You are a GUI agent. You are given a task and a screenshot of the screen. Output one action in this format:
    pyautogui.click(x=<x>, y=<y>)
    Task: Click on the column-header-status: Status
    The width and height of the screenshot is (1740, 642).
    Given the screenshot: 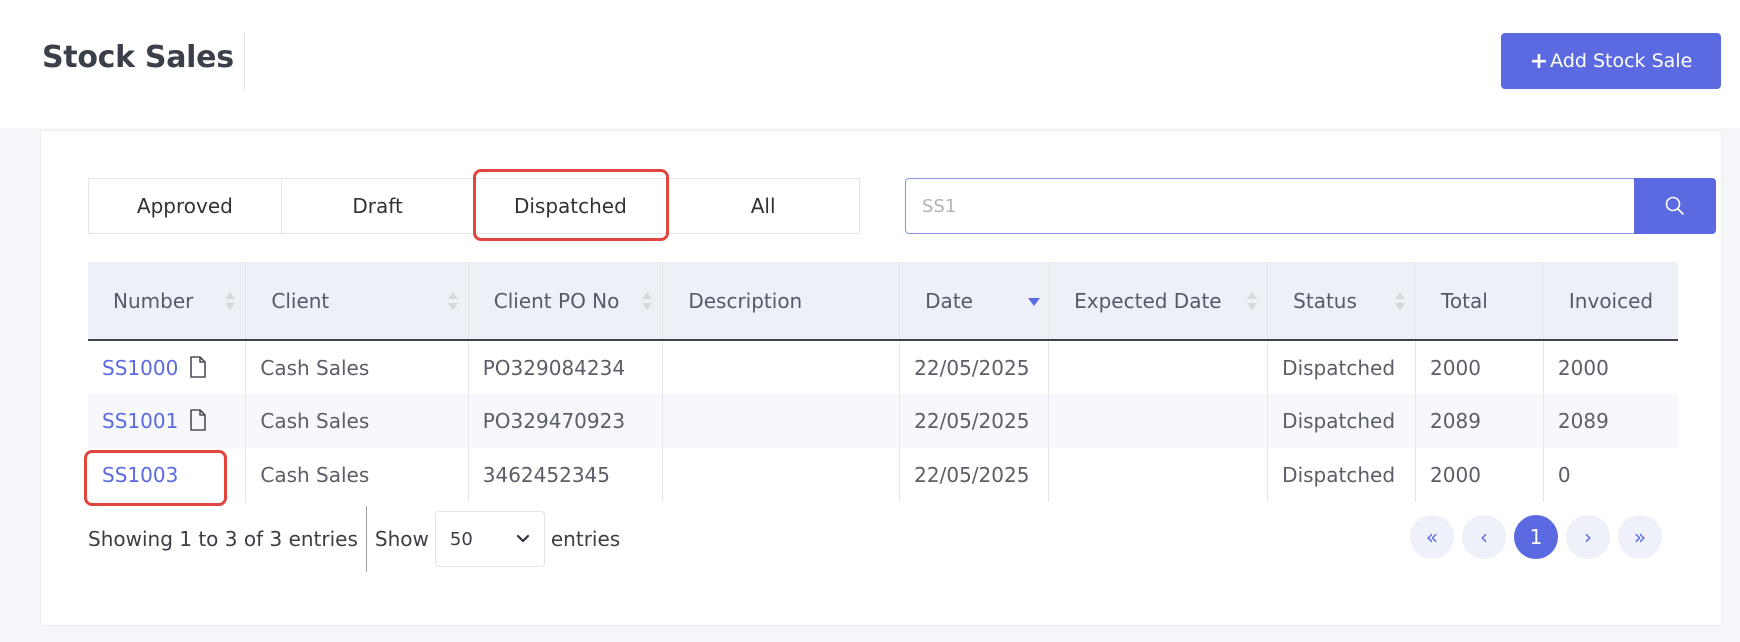 What is the action you would take?
    pyautogui.click(x=1342, y=301)
    